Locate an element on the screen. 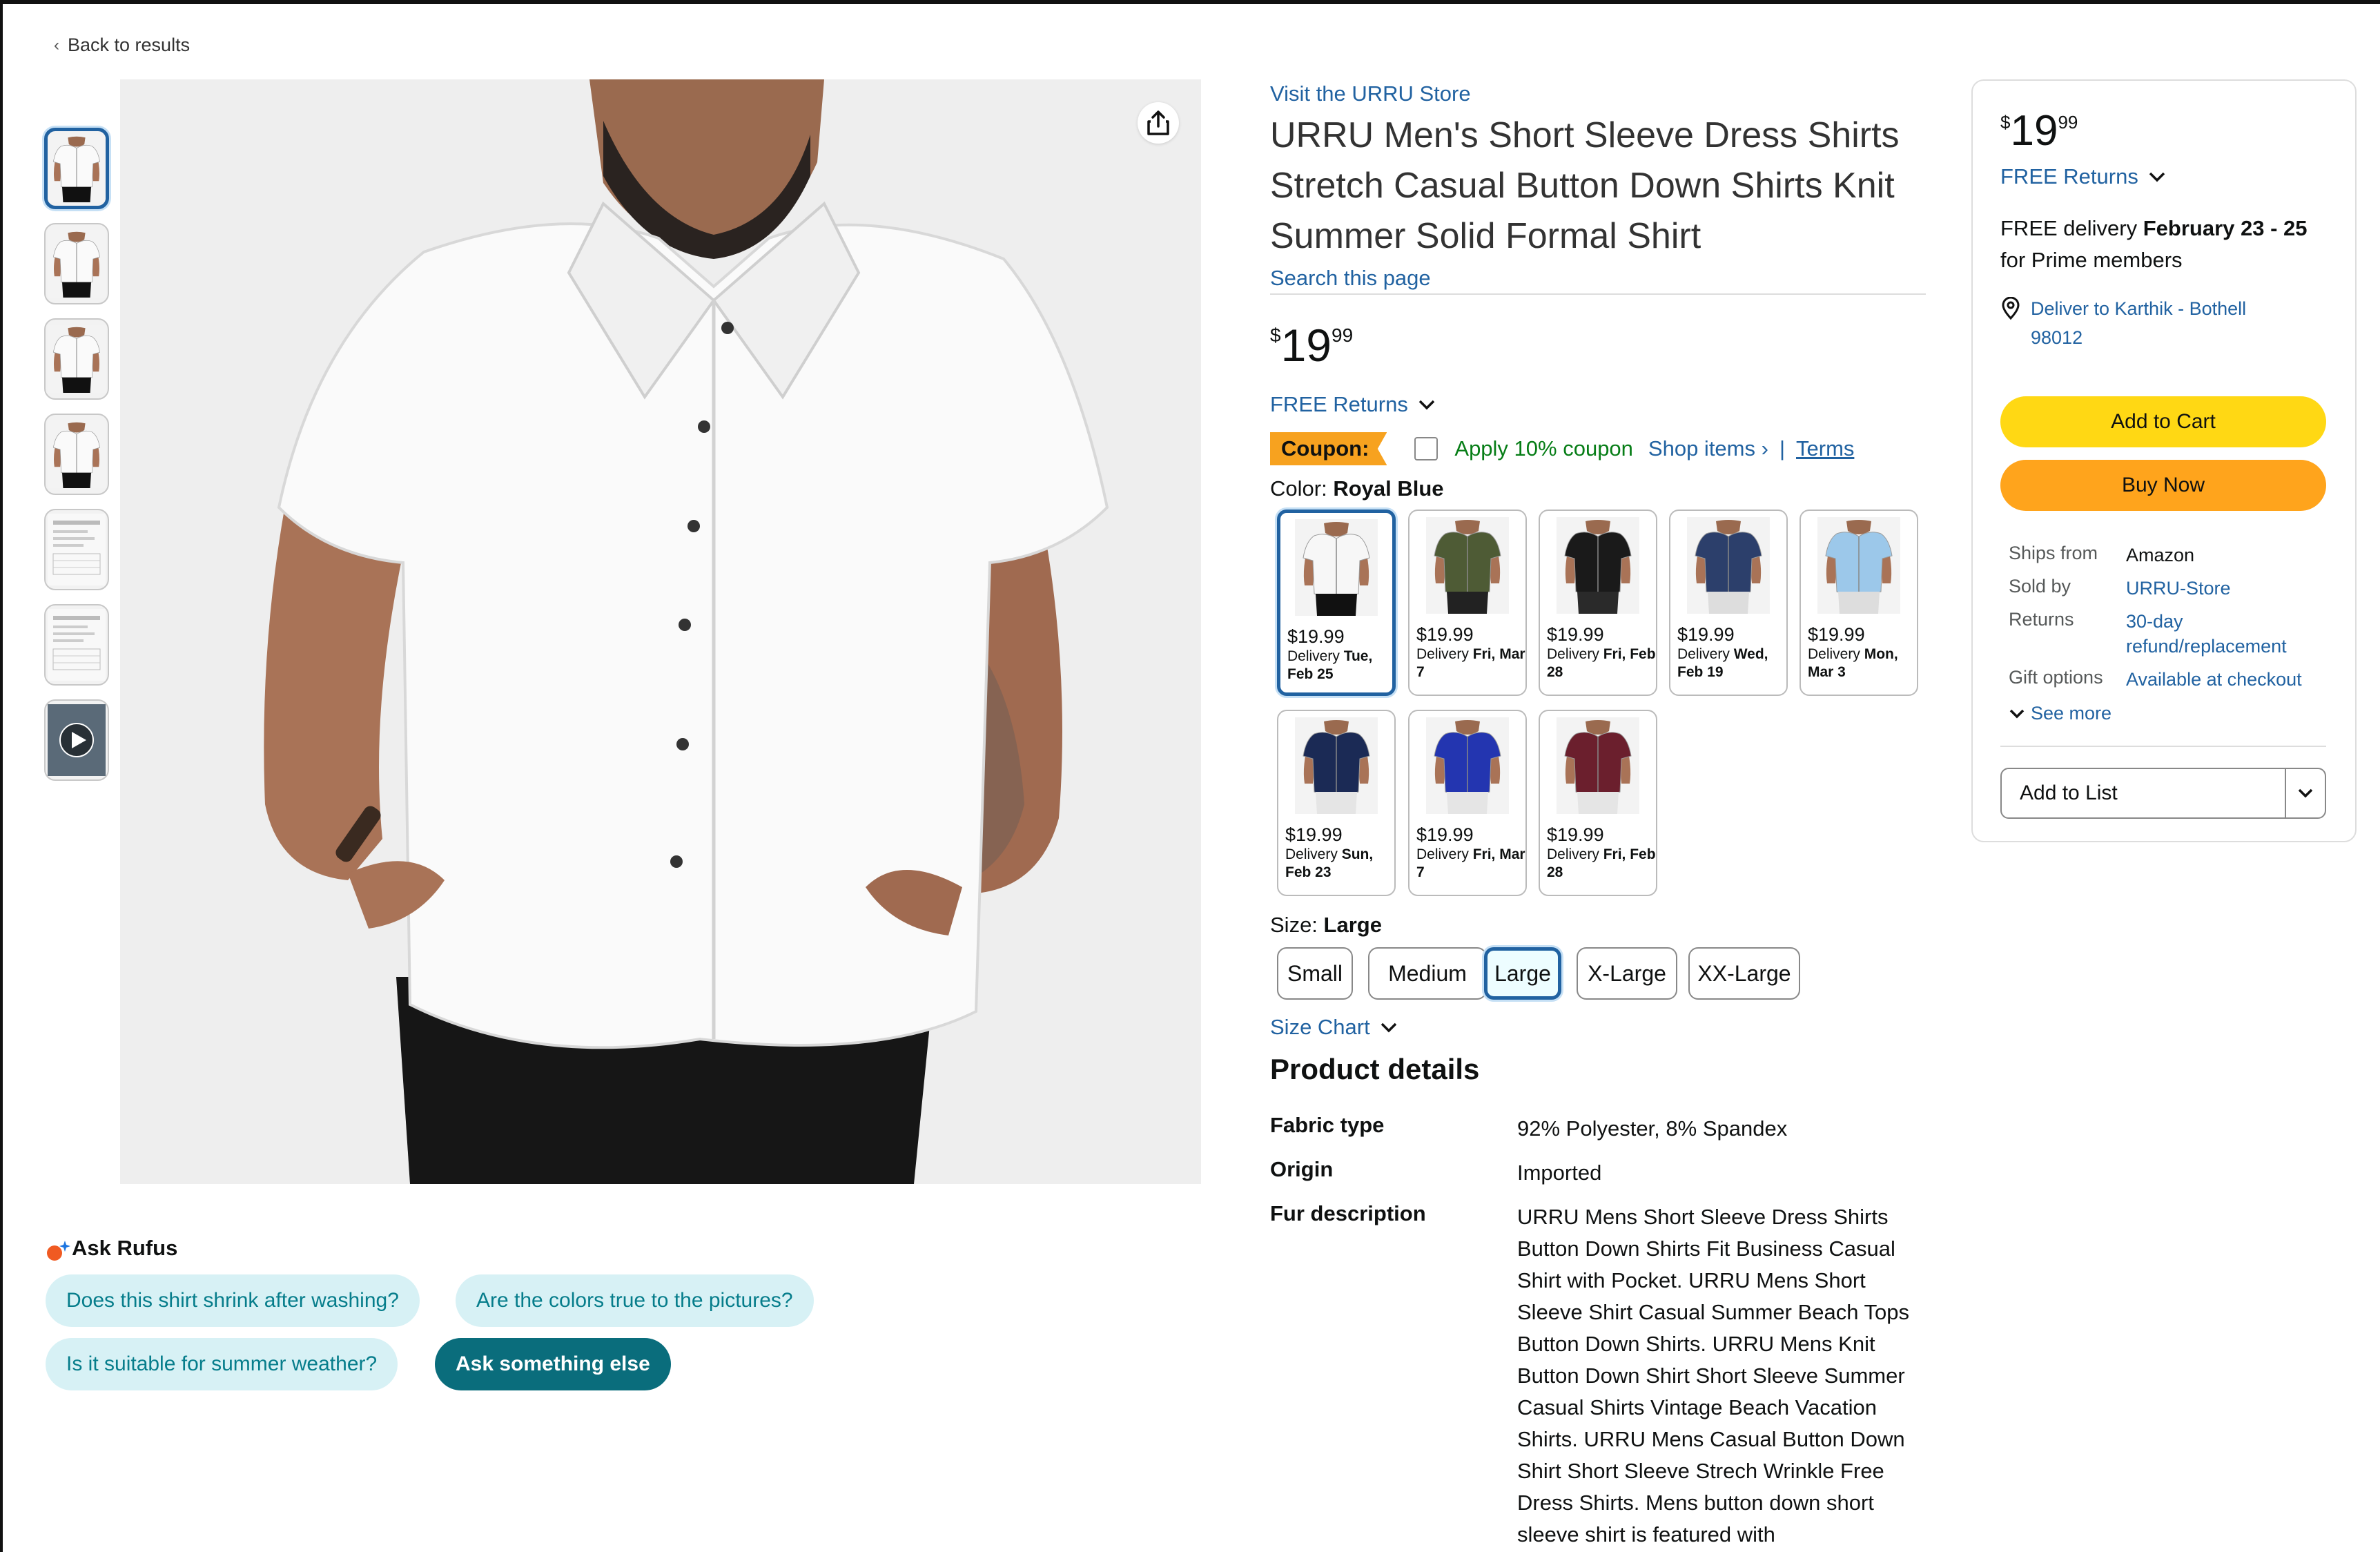  swatch-delivery: Delivery Sun, Feb 23 is located at coordinates (1336, 864).